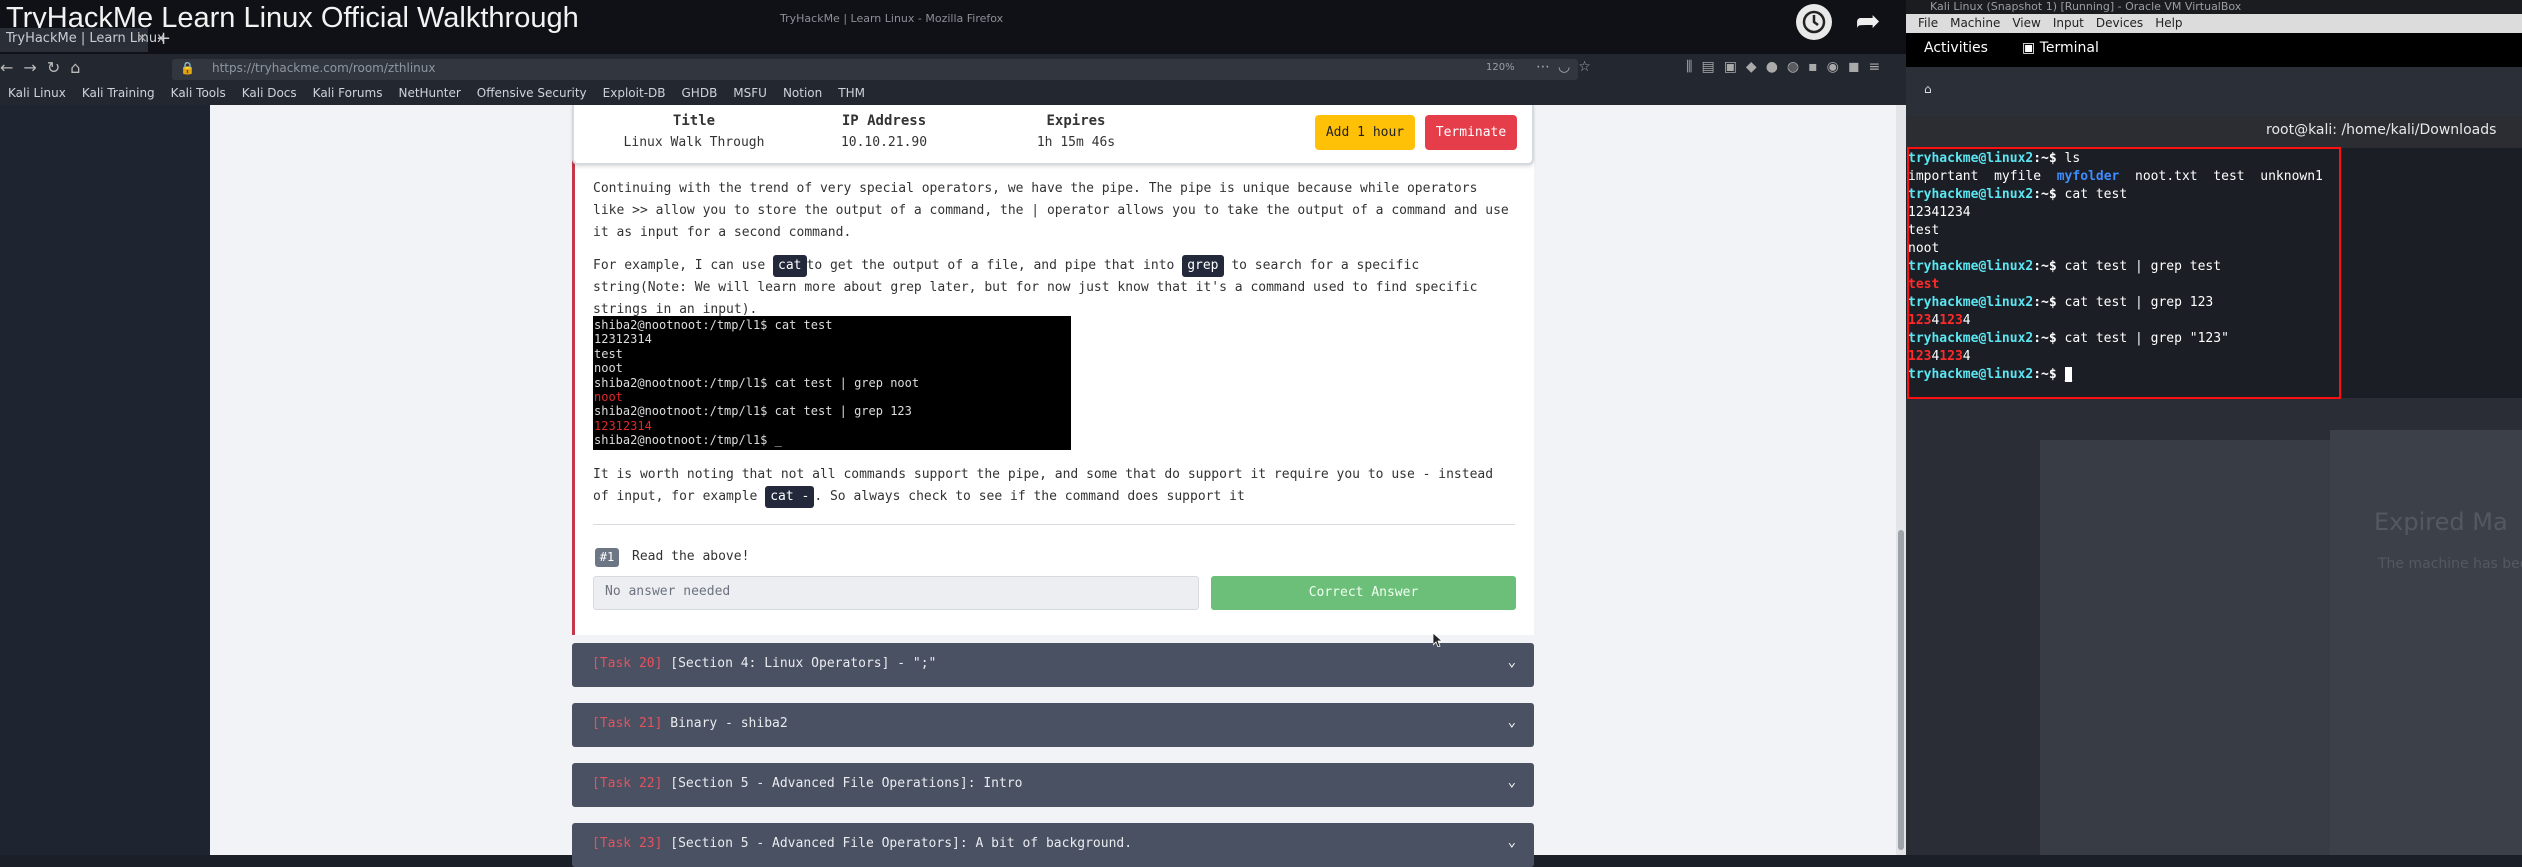  Describe the element at coordinates (627, 723) in the screenshot. I see `task-number: [Task 21]` at that location.